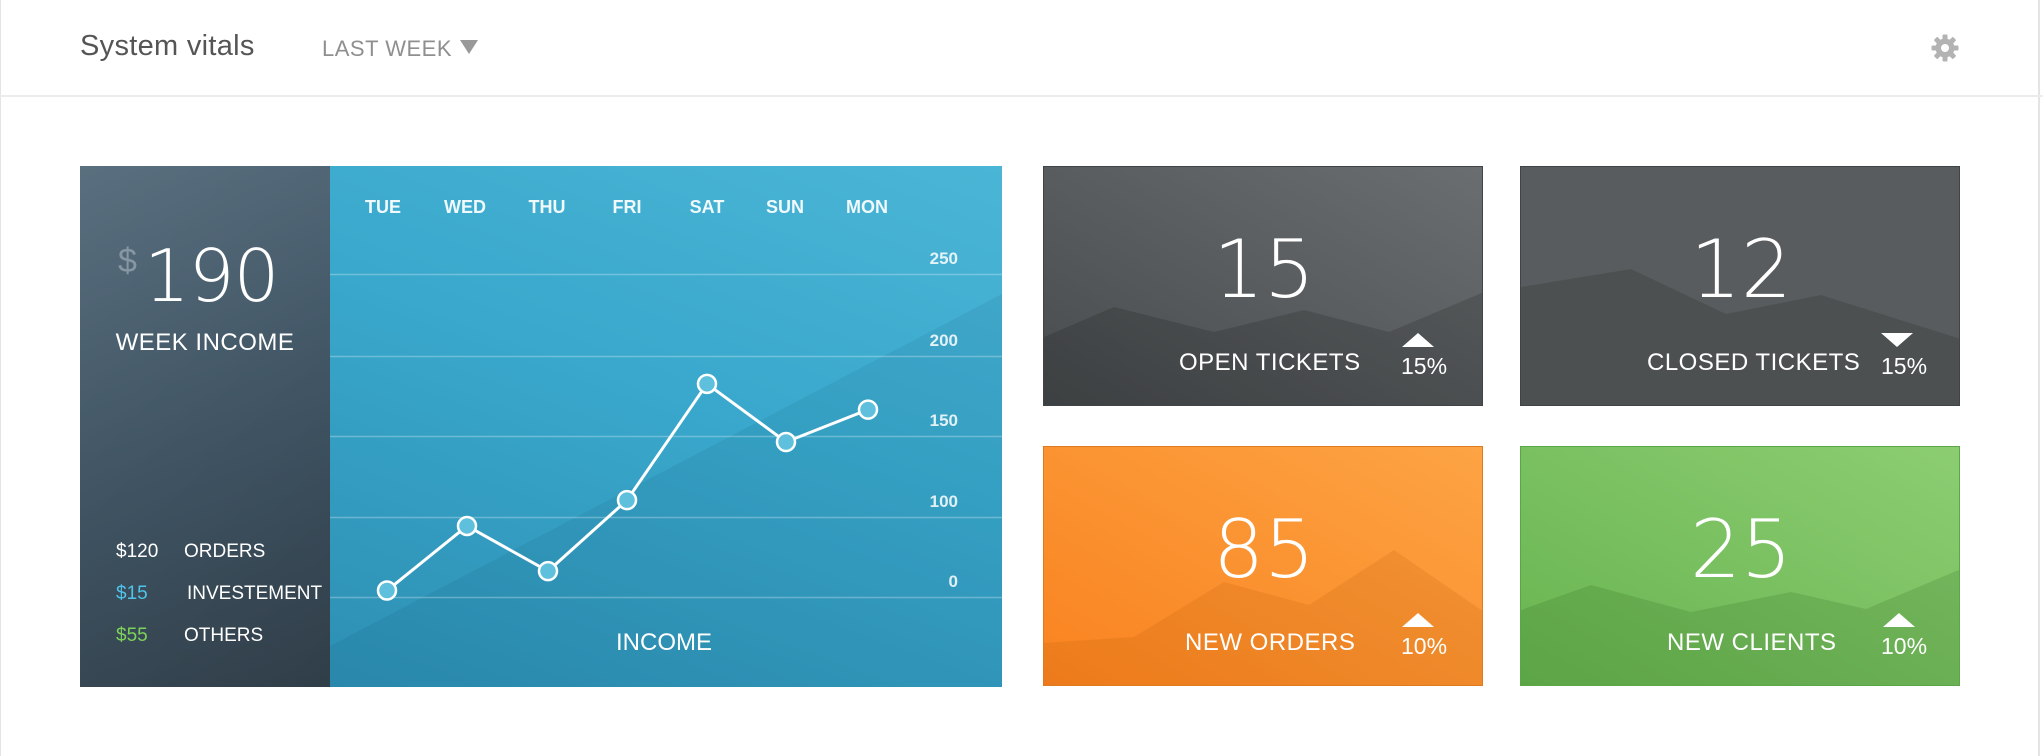  Describe the element at coordinates (1741, 269) in the screenshot. I see `tile-value: 12` at that location.